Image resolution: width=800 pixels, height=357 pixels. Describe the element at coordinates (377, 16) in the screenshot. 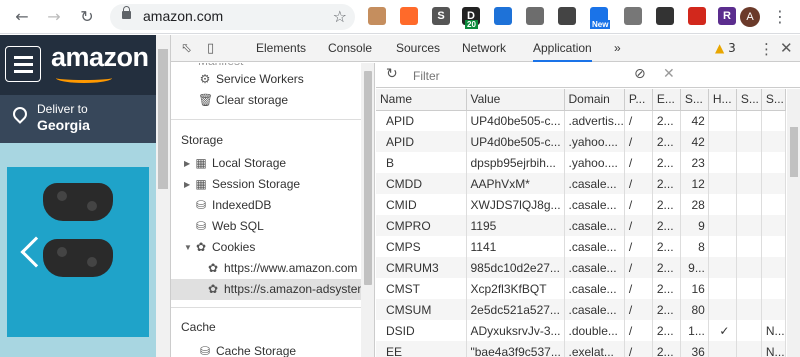

I see `ext-1-icon` at that location.